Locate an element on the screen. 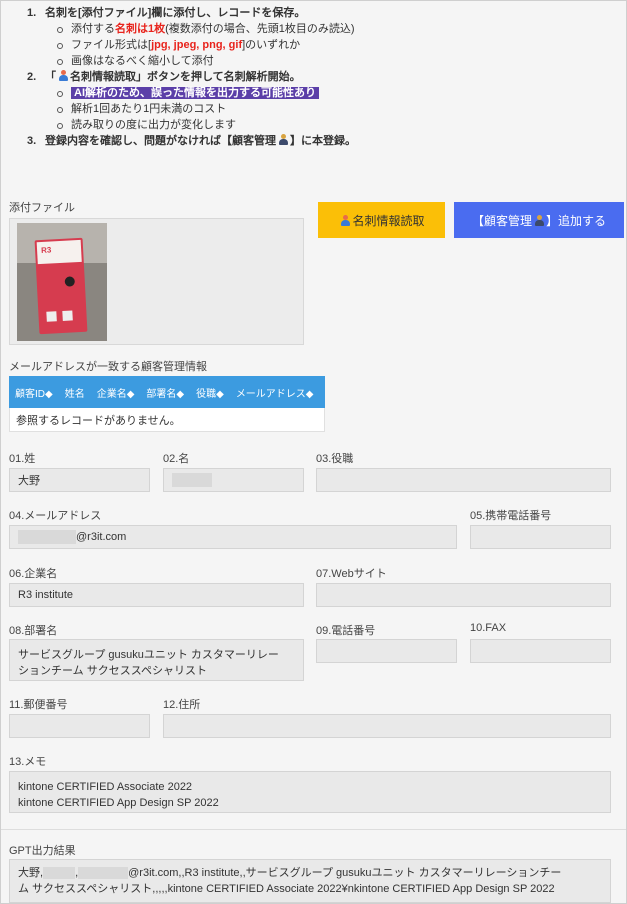 The image size is (627, 904). zip-field is located at coordinates (79, 726).